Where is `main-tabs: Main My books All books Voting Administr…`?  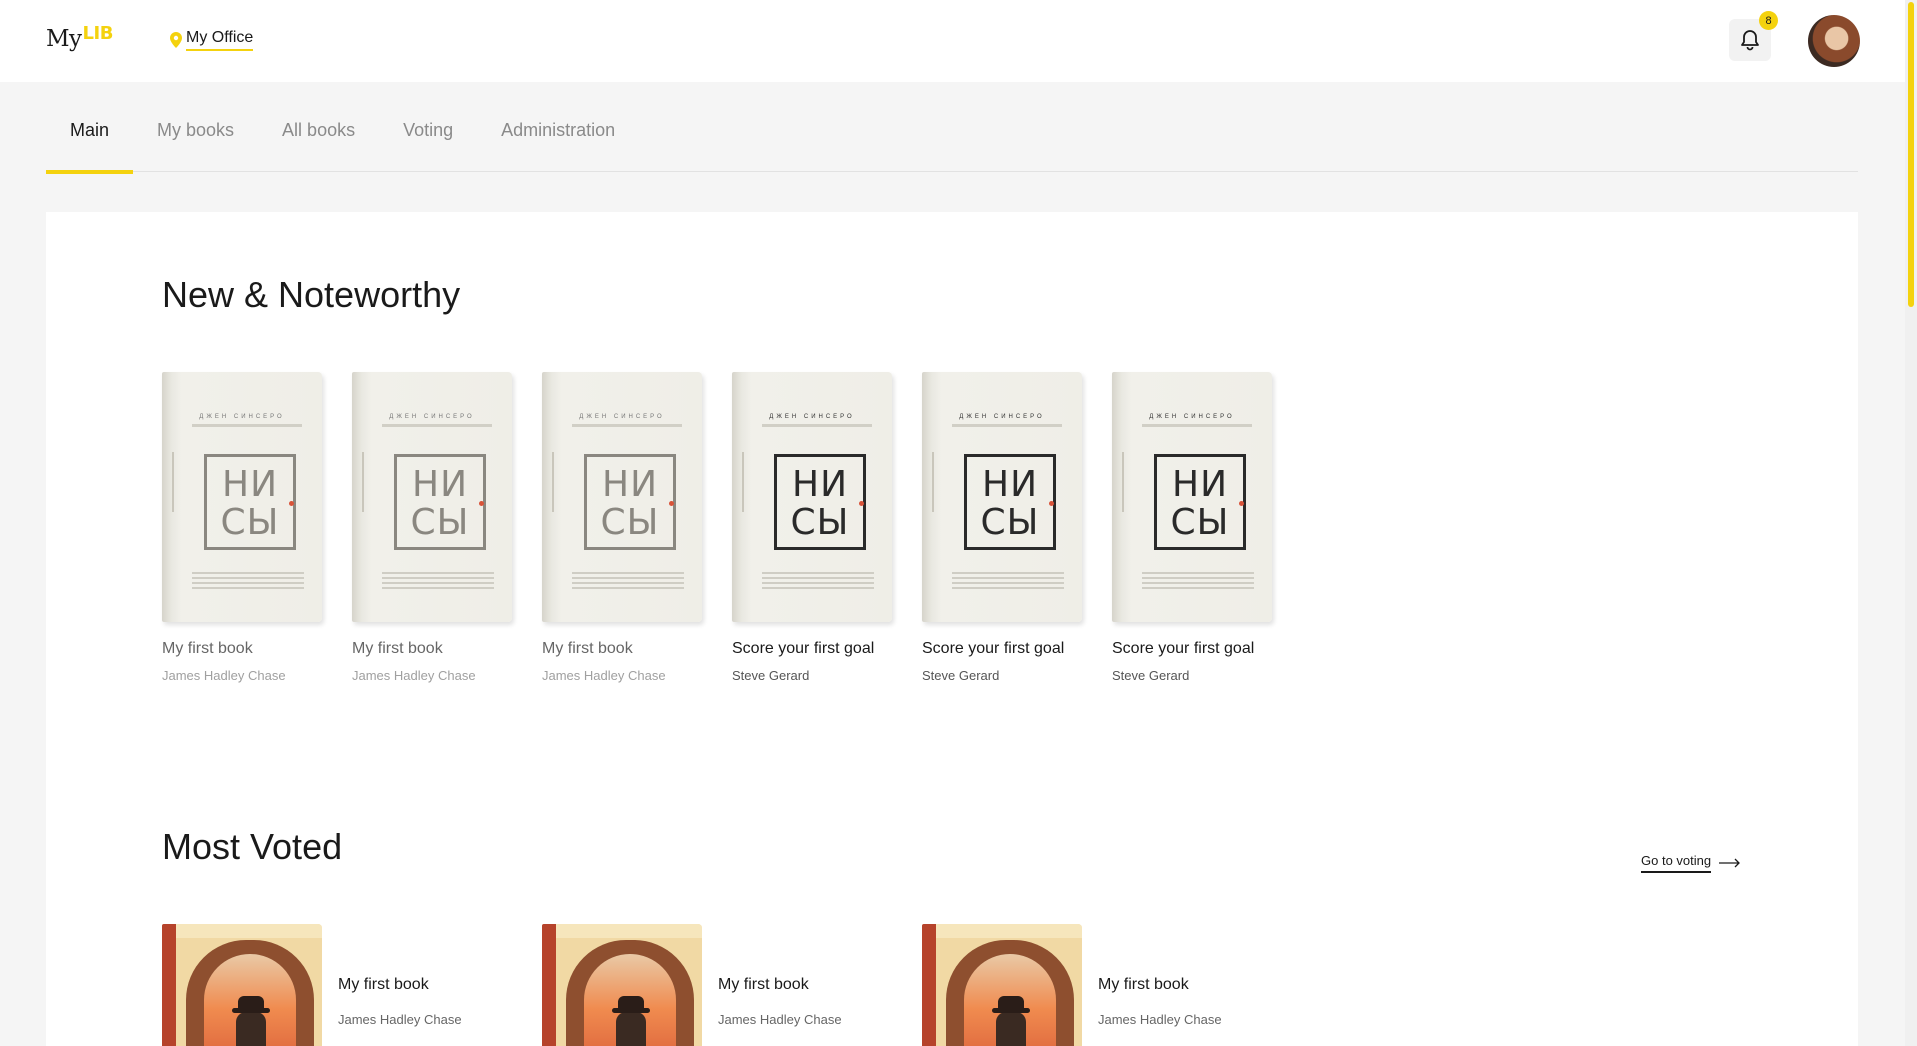 main-tabs: Main My books All books Voting Administr… is located at coordinates (952, 142).